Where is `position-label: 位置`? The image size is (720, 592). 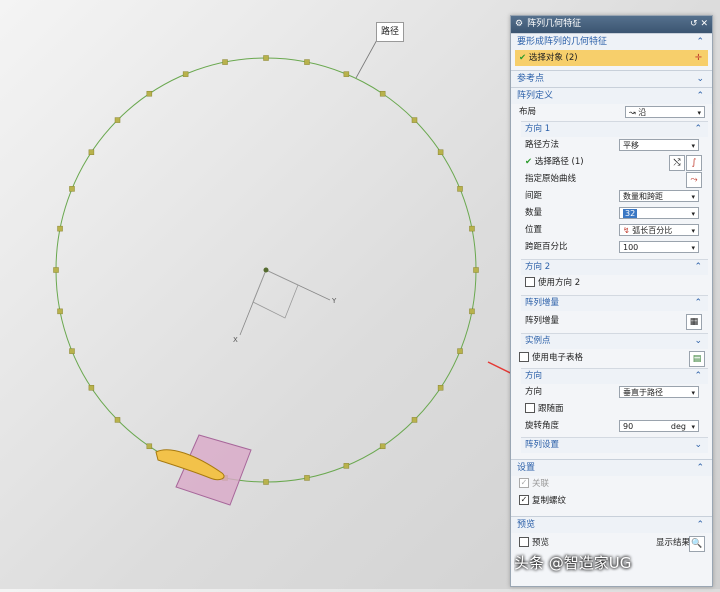
position-label: 位置 is located at coordinates (534, 230).